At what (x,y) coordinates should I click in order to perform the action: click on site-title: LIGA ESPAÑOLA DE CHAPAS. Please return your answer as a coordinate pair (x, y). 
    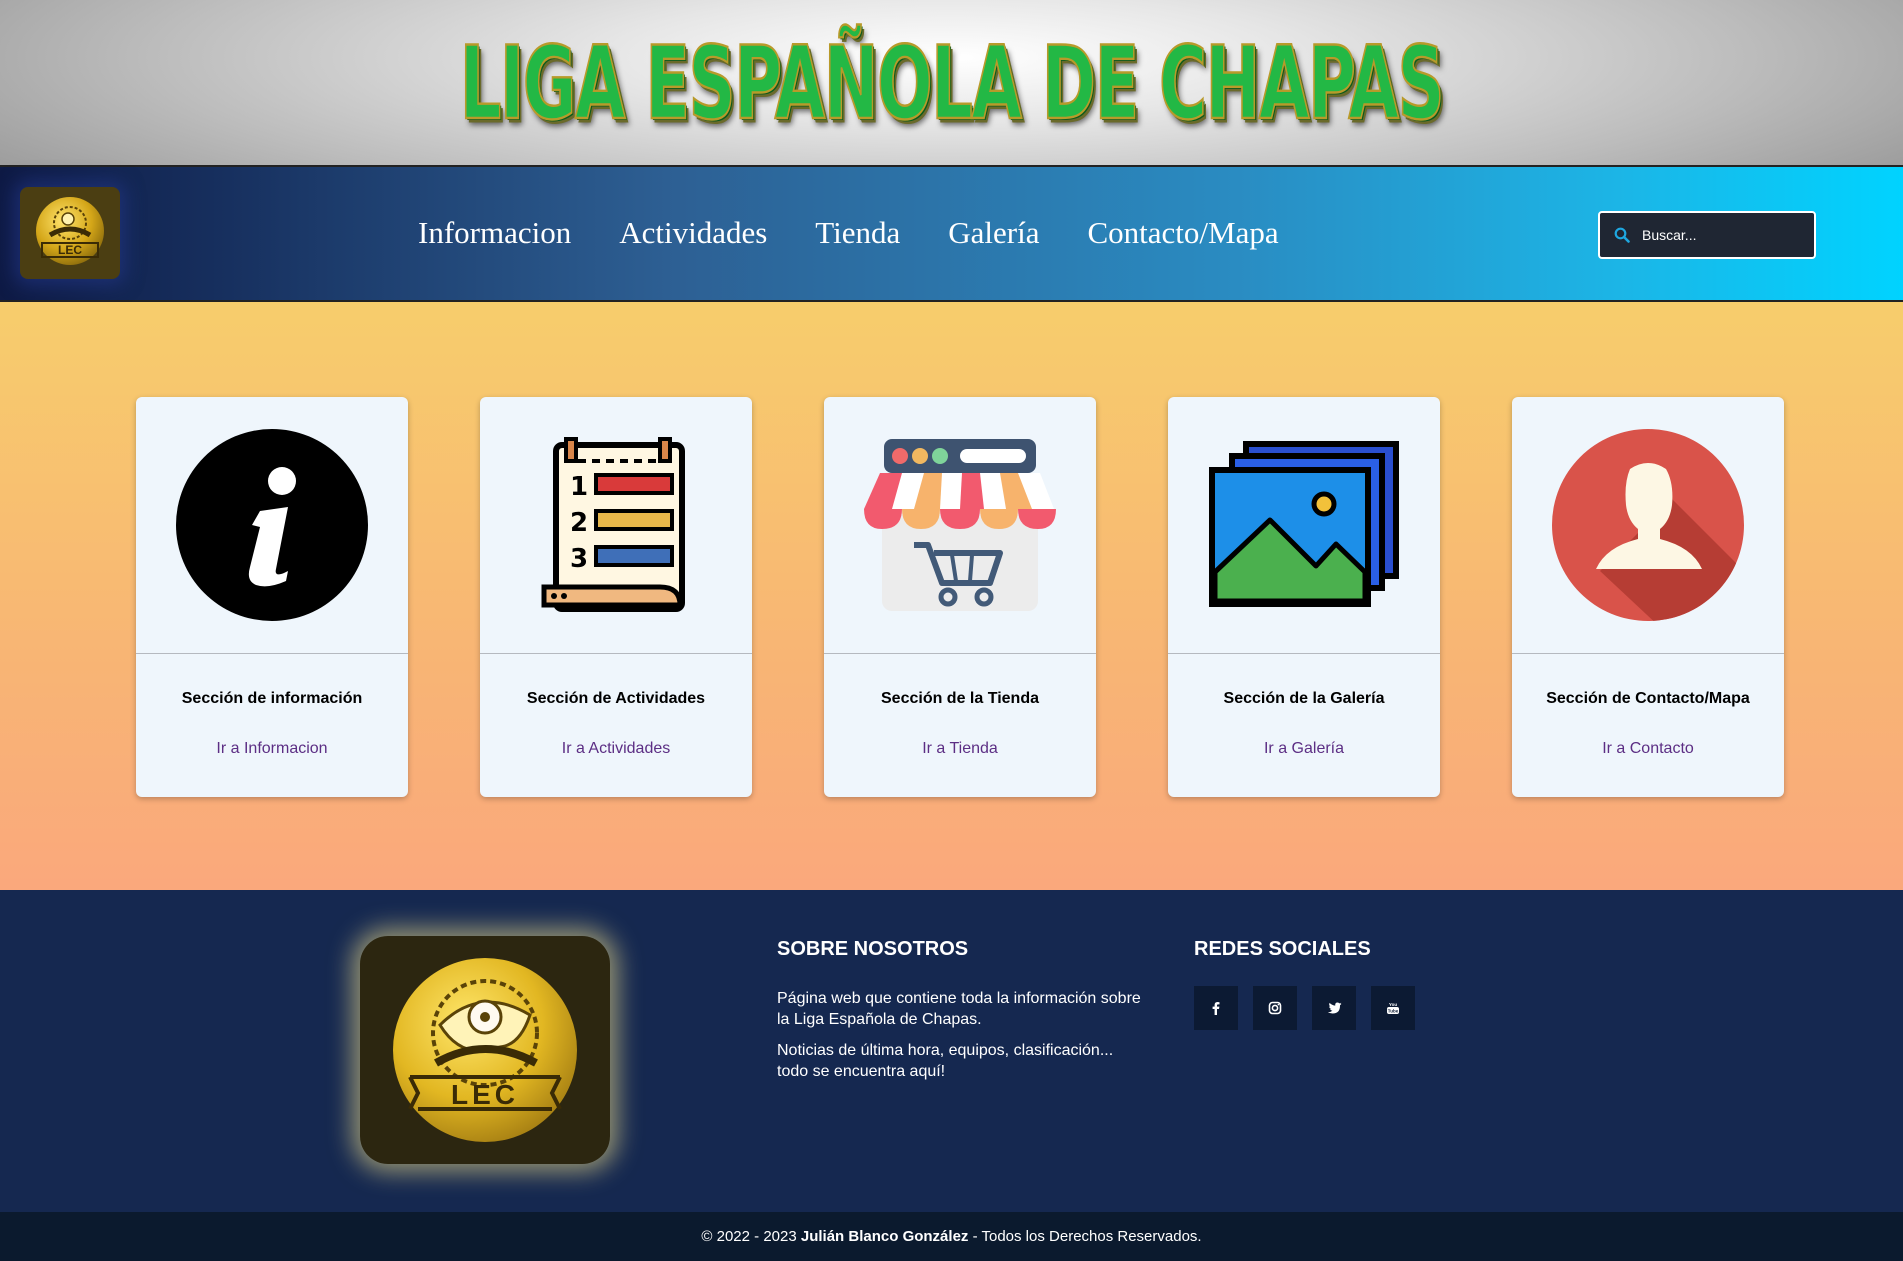
    Looking at the image, I should click on (952, 82).